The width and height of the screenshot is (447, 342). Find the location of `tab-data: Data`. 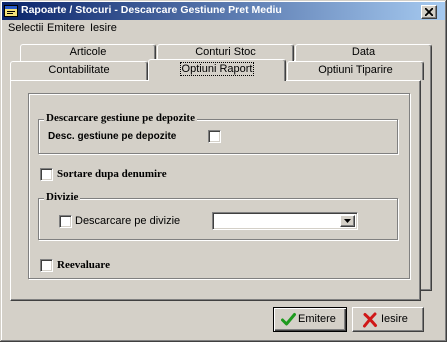

tab-data: Data is located at coordinates (363, 52).